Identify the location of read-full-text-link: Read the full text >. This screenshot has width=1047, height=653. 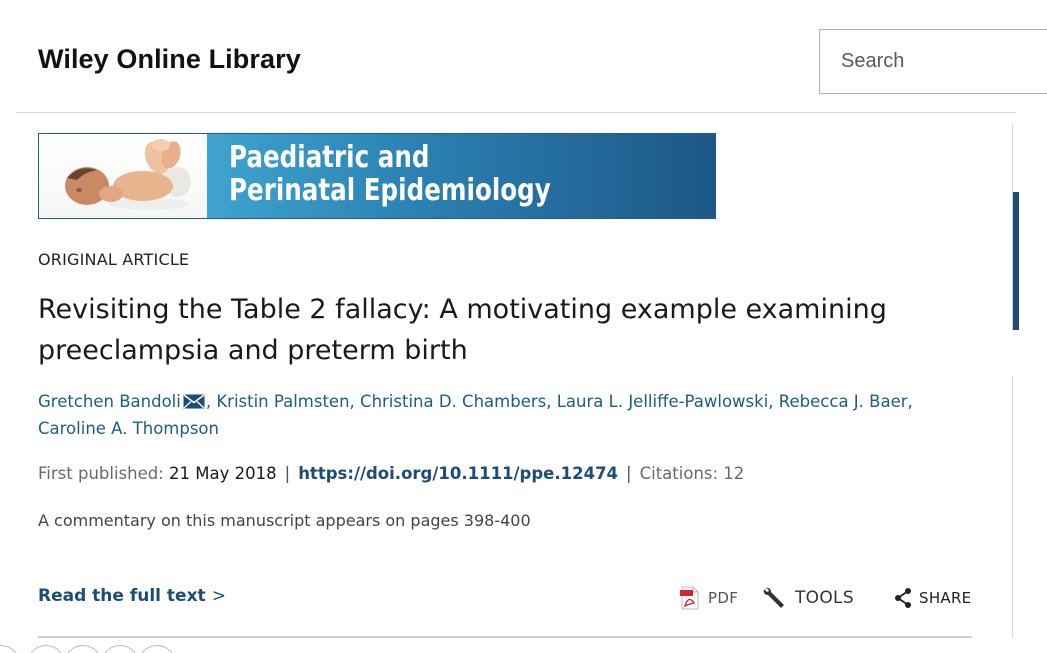
(132, 596).